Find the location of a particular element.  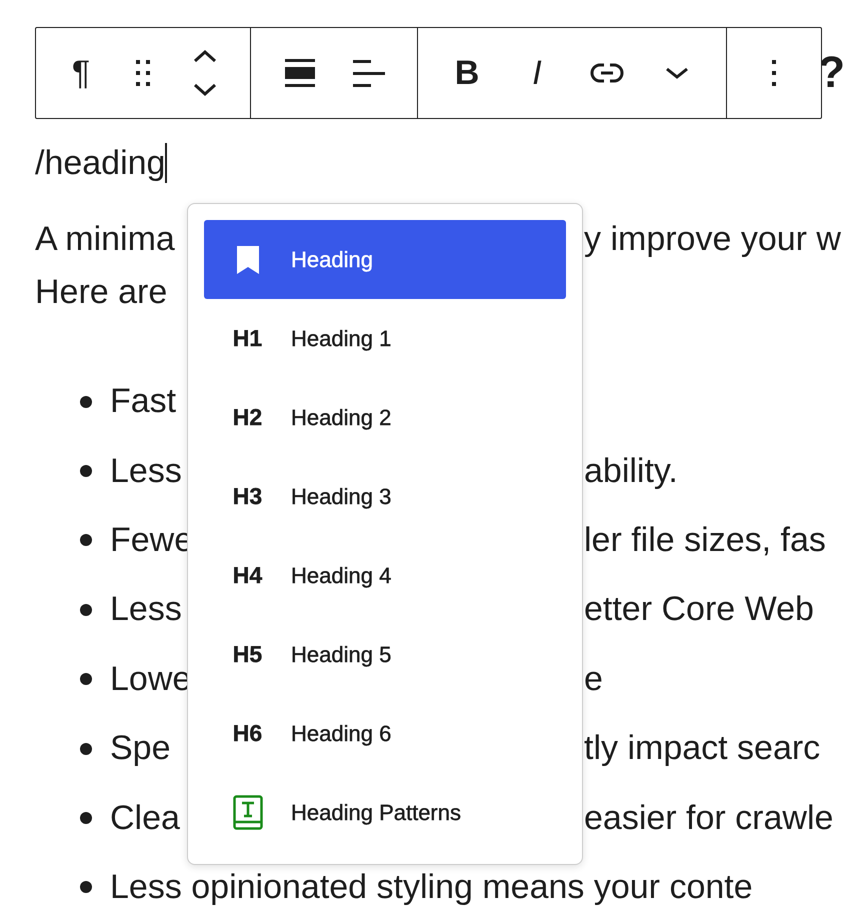

heading-text: ? is located at coordinates (831, 73).